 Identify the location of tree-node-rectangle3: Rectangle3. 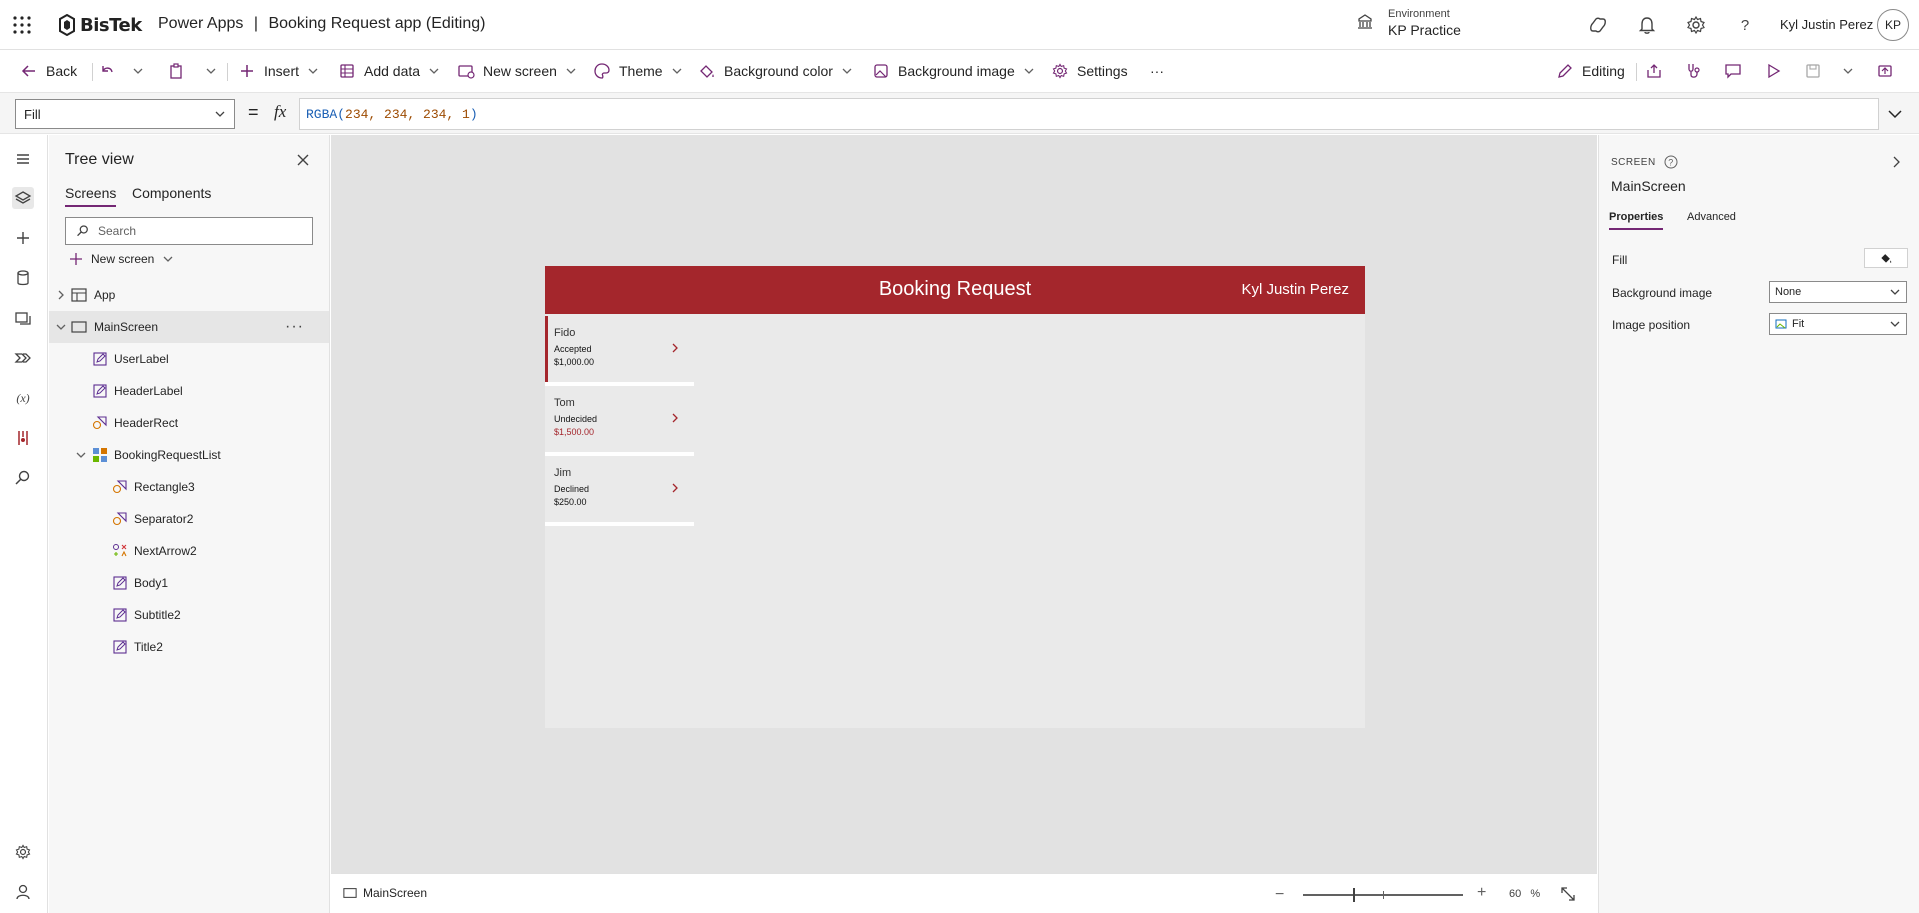
(189, 487).